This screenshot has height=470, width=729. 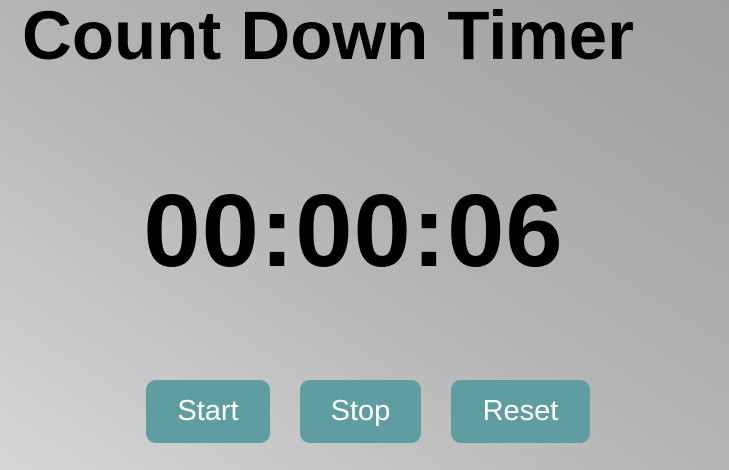 What do you see at coordinates (208, 411) in the screenshot?
I see `start-button: Start` at bounding box center [208, 411].